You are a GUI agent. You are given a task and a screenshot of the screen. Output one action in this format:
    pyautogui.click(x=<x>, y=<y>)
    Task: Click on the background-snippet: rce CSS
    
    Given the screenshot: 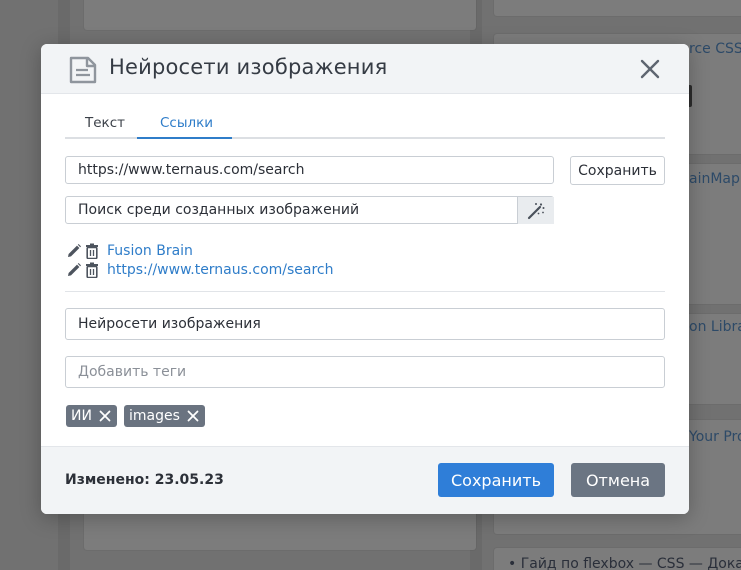 What is the action you would take?
    pyautogui.click(x=715, y=49)
    